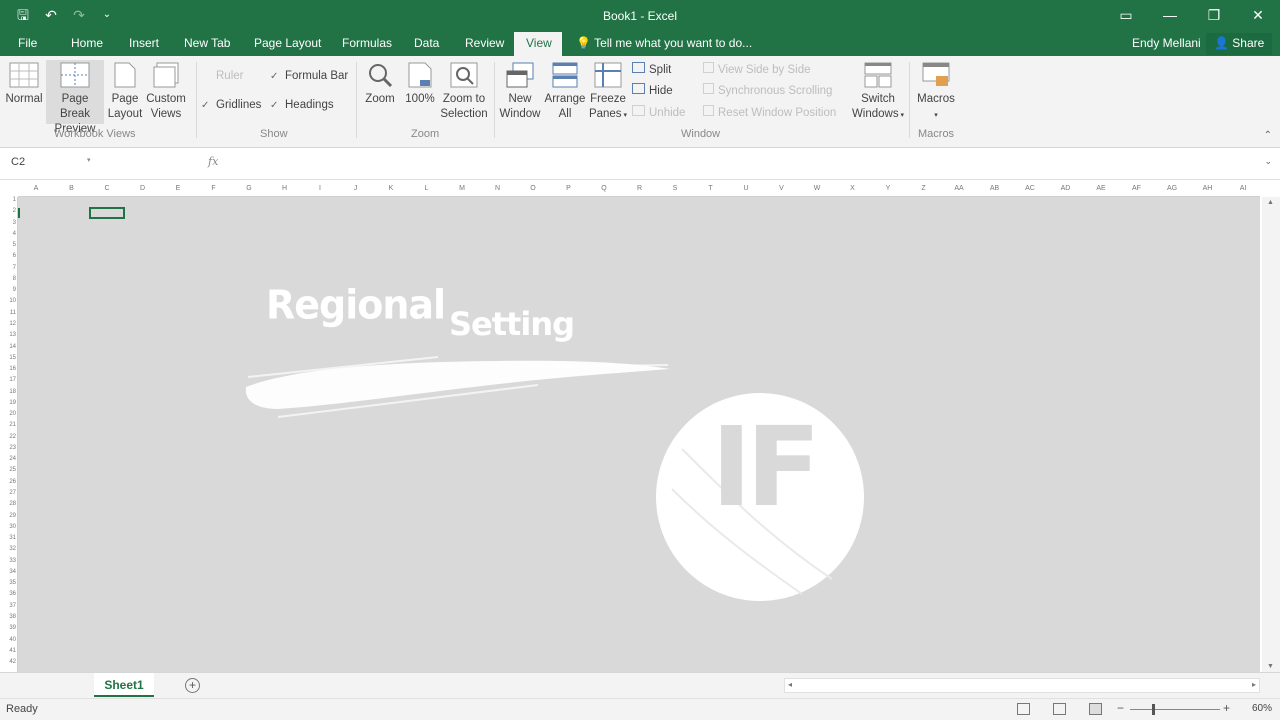 The image size is (1280, 720). I want to click on column-header: F, so click(214, 188).